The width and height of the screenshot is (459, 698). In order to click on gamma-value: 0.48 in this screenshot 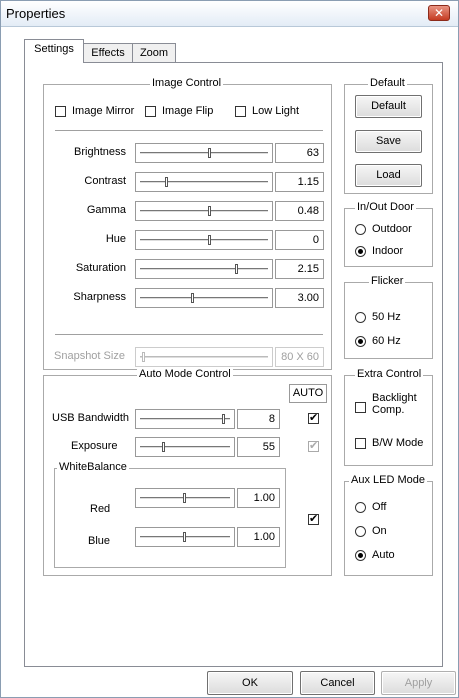, I will do `click(299, 211)`.